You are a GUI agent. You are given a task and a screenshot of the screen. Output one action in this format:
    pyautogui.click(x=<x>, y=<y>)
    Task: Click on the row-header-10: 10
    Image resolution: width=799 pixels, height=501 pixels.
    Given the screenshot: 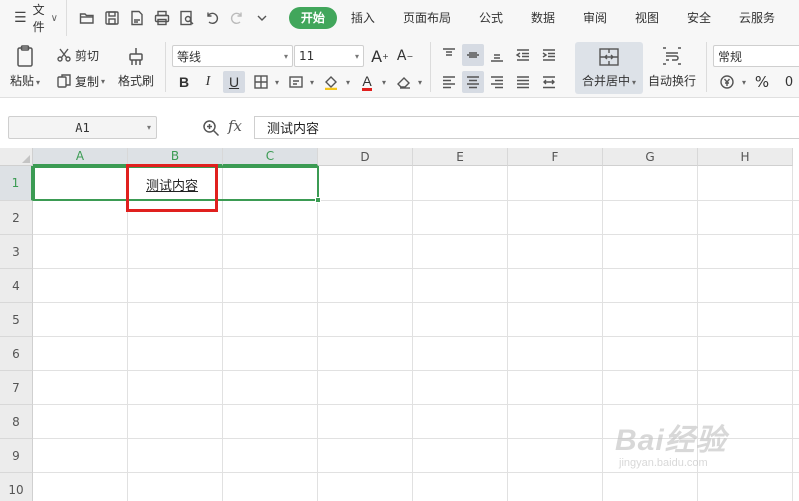 What is the action you would take?
    pyautogui.click(x=16, y=487)
    